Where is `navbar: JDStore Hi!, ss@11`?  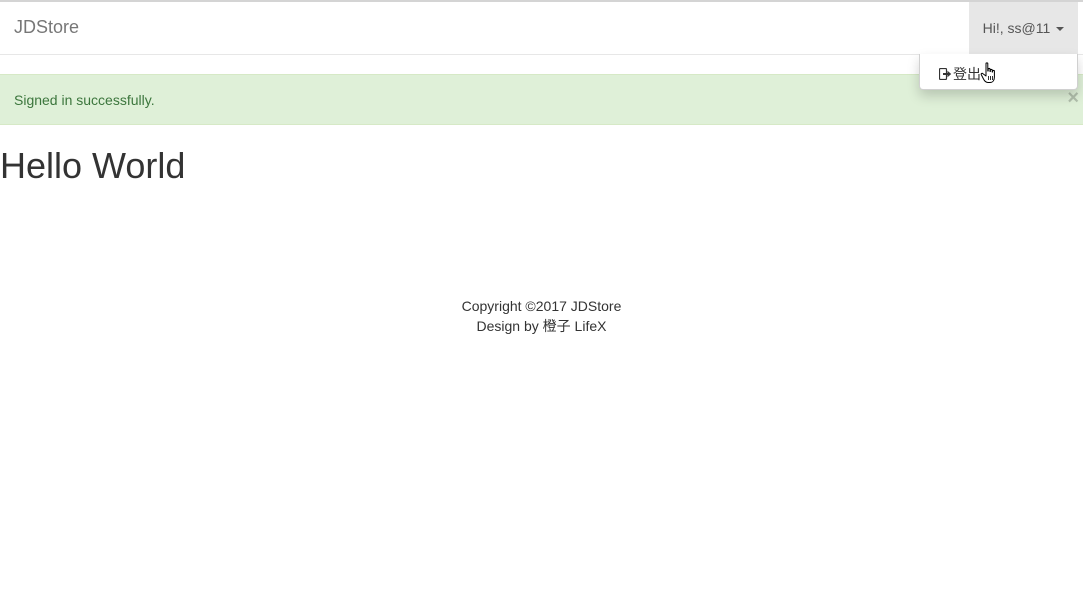 navbar: JDStore Hi!, ss@11 is located at coordinates (541, 27).